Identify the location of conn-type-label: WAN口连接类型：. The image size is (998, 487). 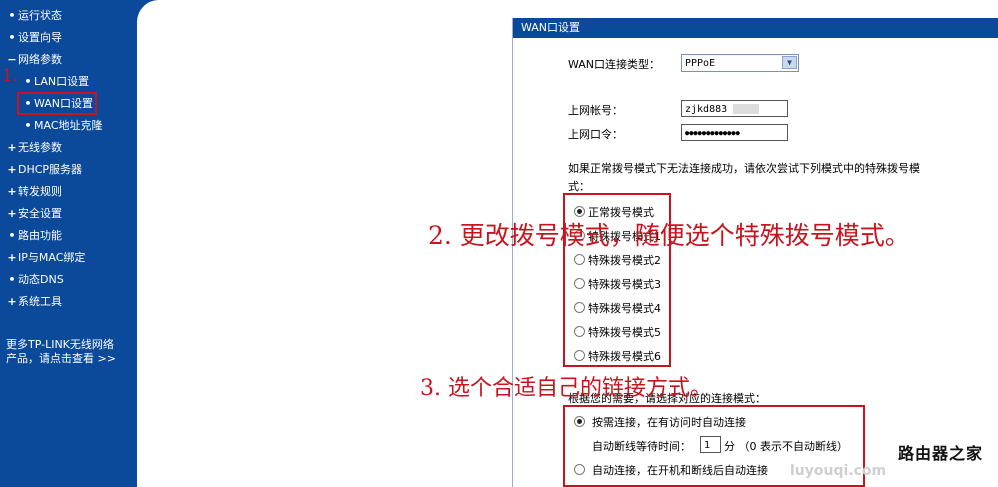
(614, 64).